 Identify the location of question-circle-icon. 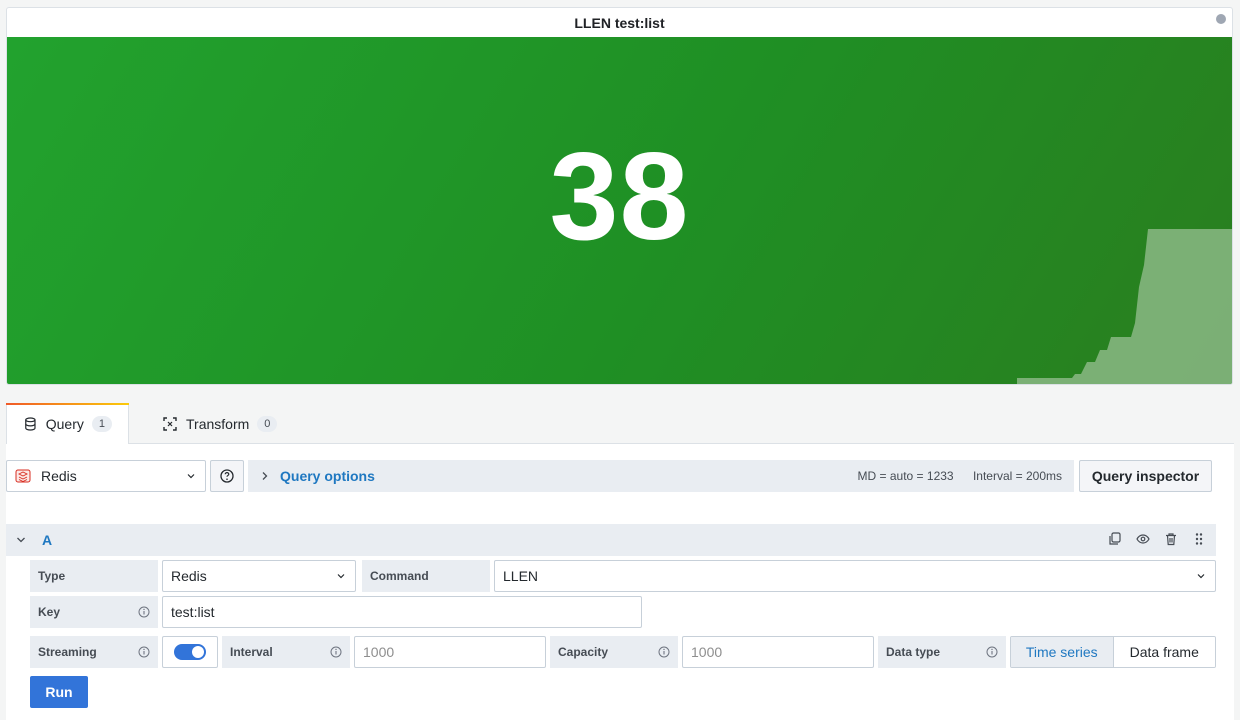
(227, 476).